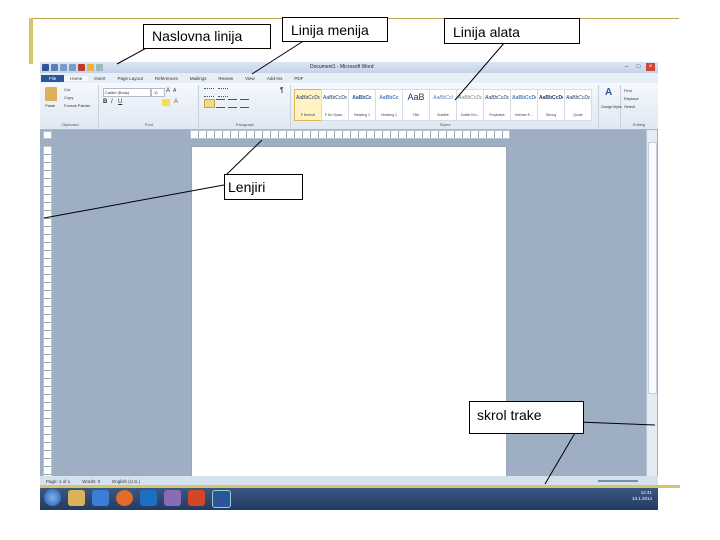 This screenshot has height=540, width=720. What do you see at coordinates (480, 71) in the screenshot?
I see `tool-bar-pointer` at bounding box center [480, 71].